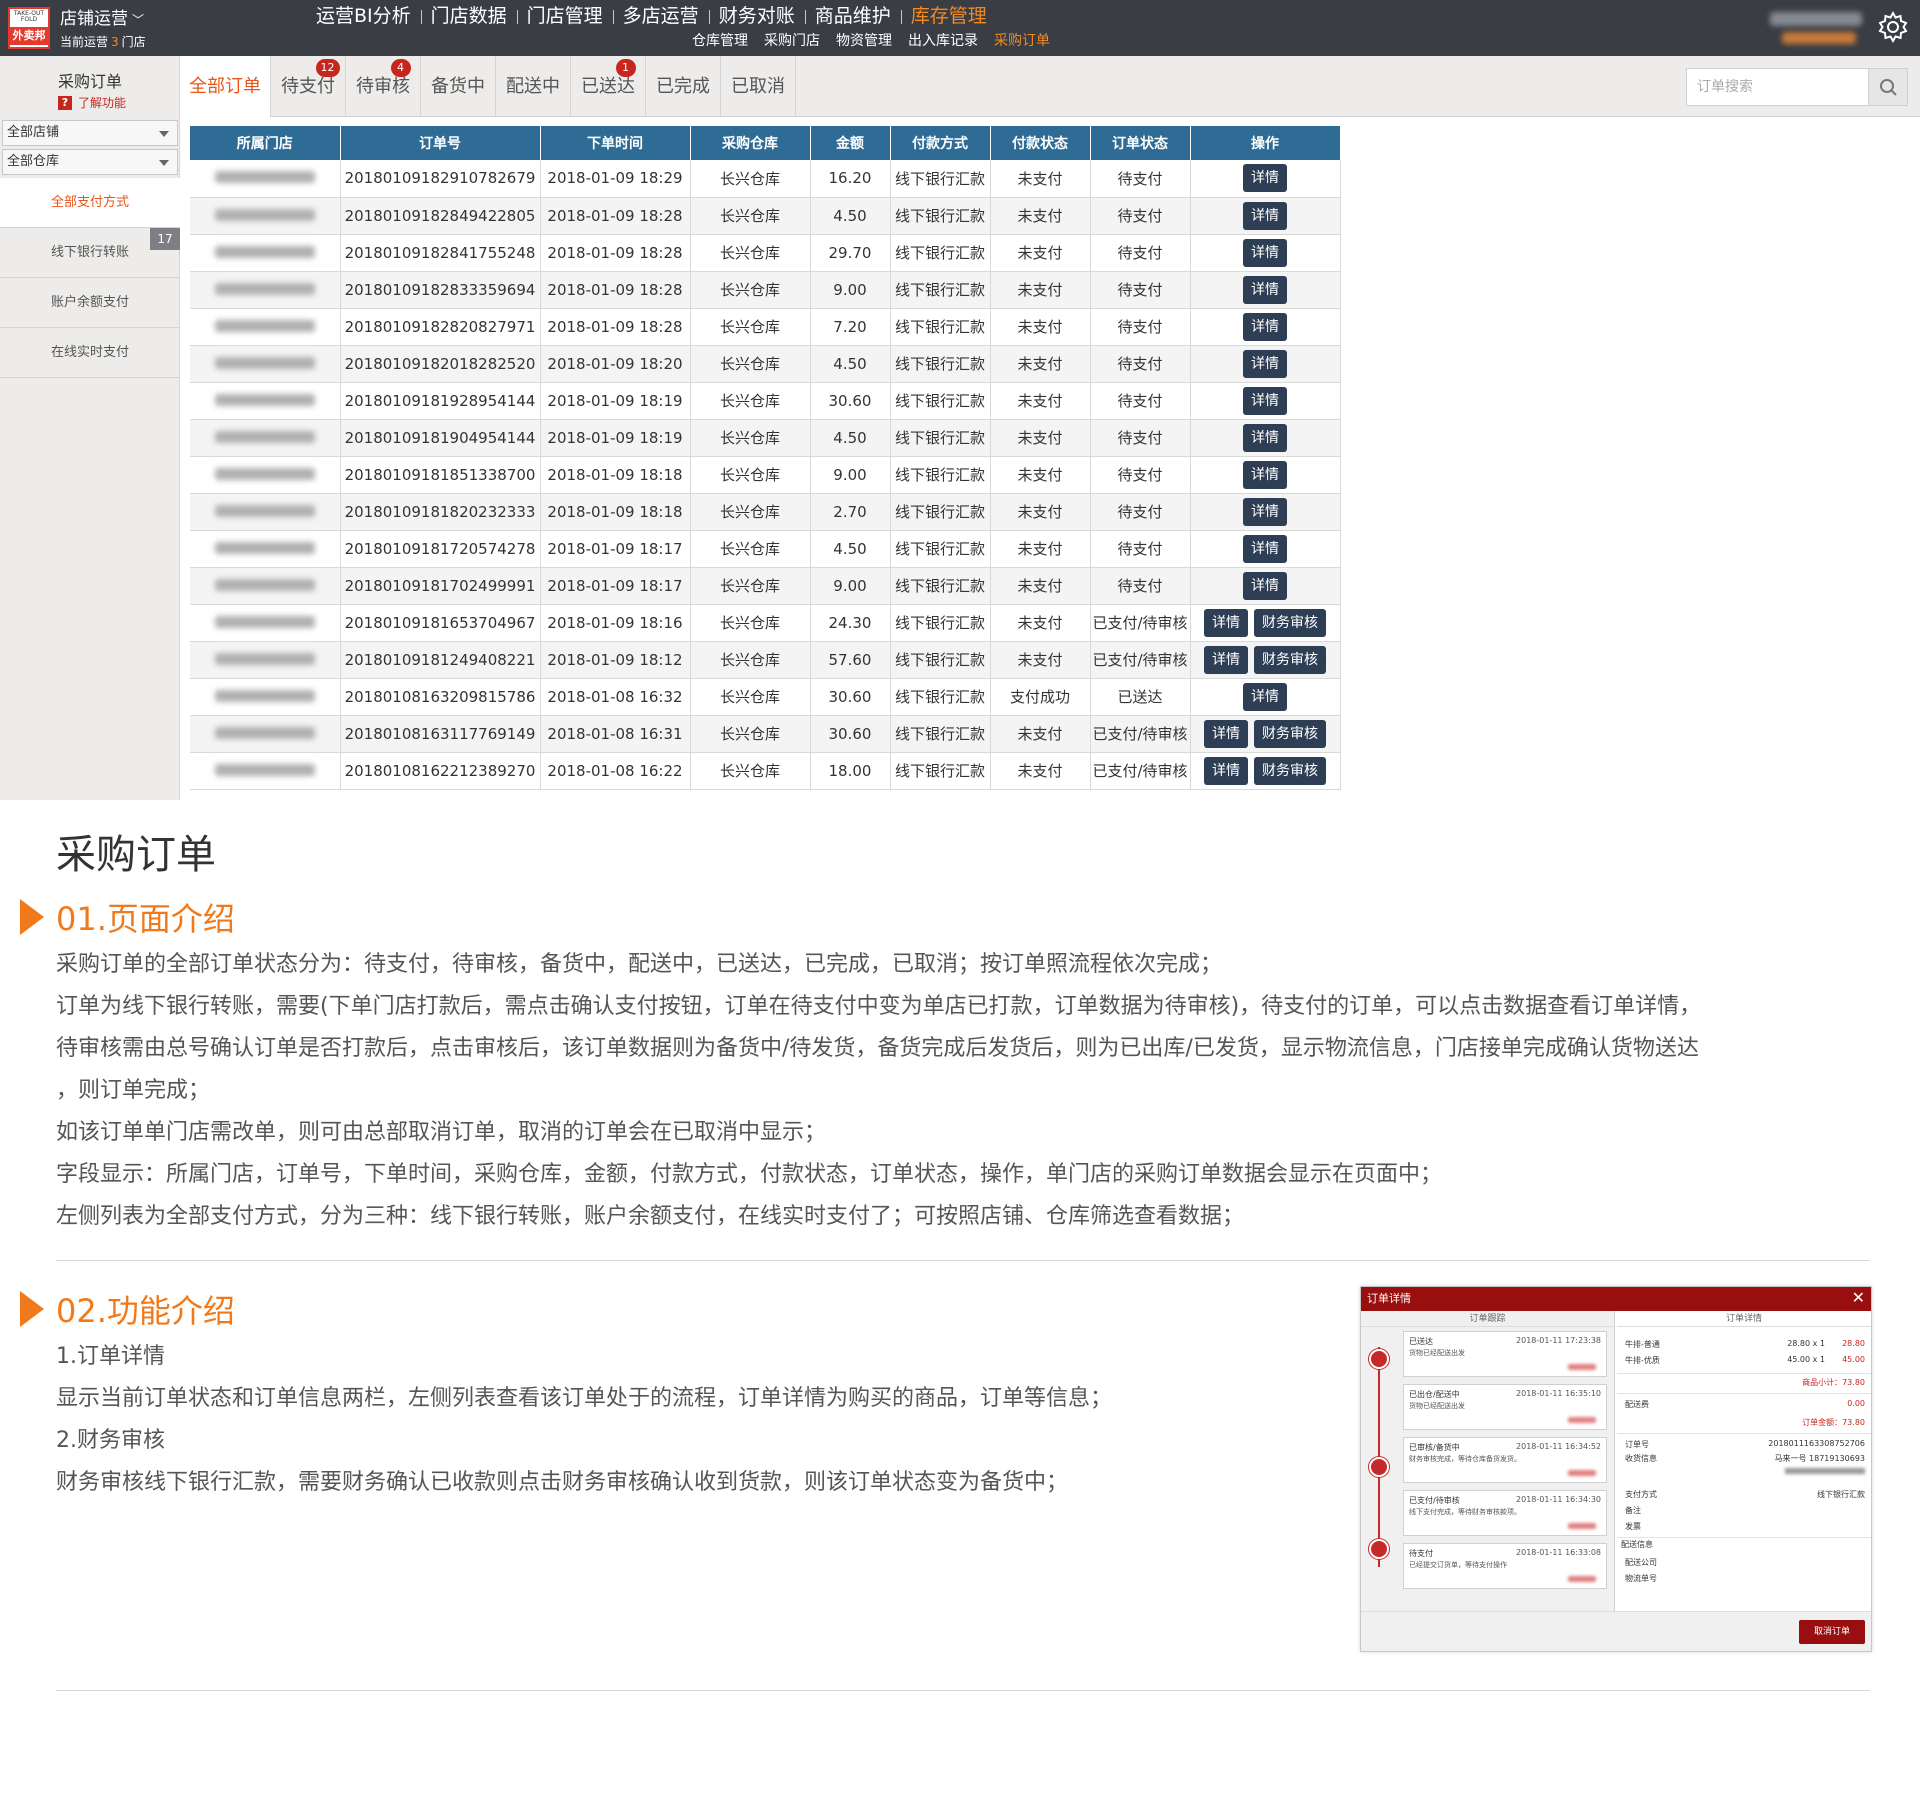  I want to click on search-button, so click(1888, 87).